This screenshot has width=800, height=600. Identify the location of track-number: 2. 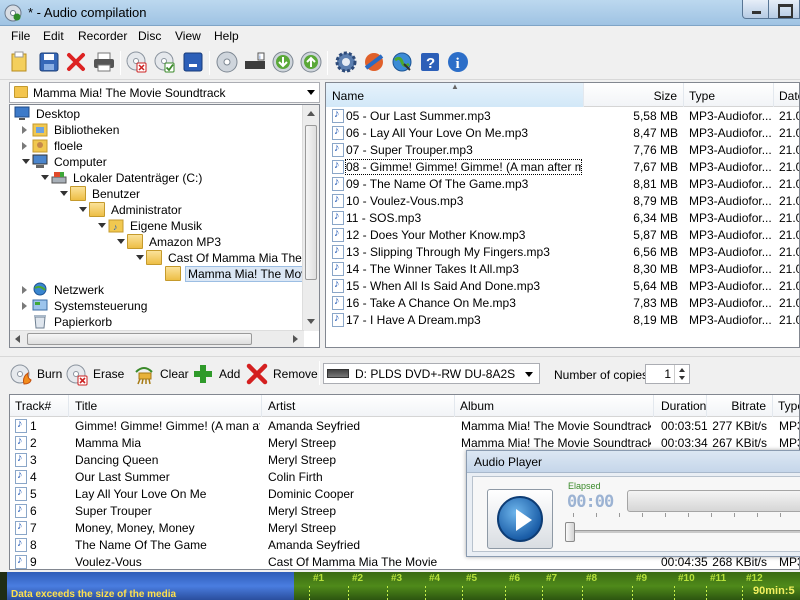
(33, 443).